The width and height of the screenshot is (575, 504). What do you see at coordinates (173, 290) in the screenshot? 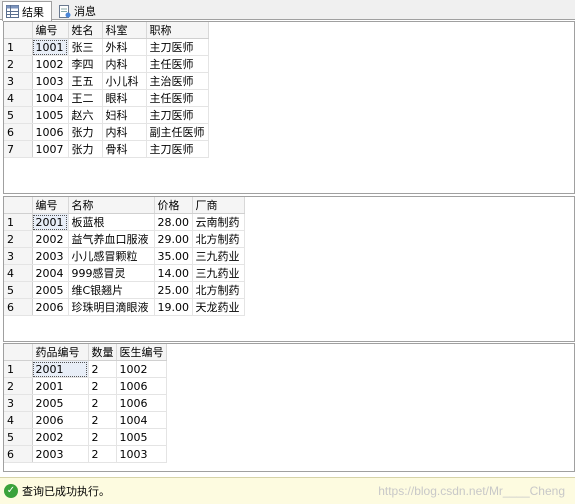
I see `table-cell: 25.00` at bounding box center [173, 290].